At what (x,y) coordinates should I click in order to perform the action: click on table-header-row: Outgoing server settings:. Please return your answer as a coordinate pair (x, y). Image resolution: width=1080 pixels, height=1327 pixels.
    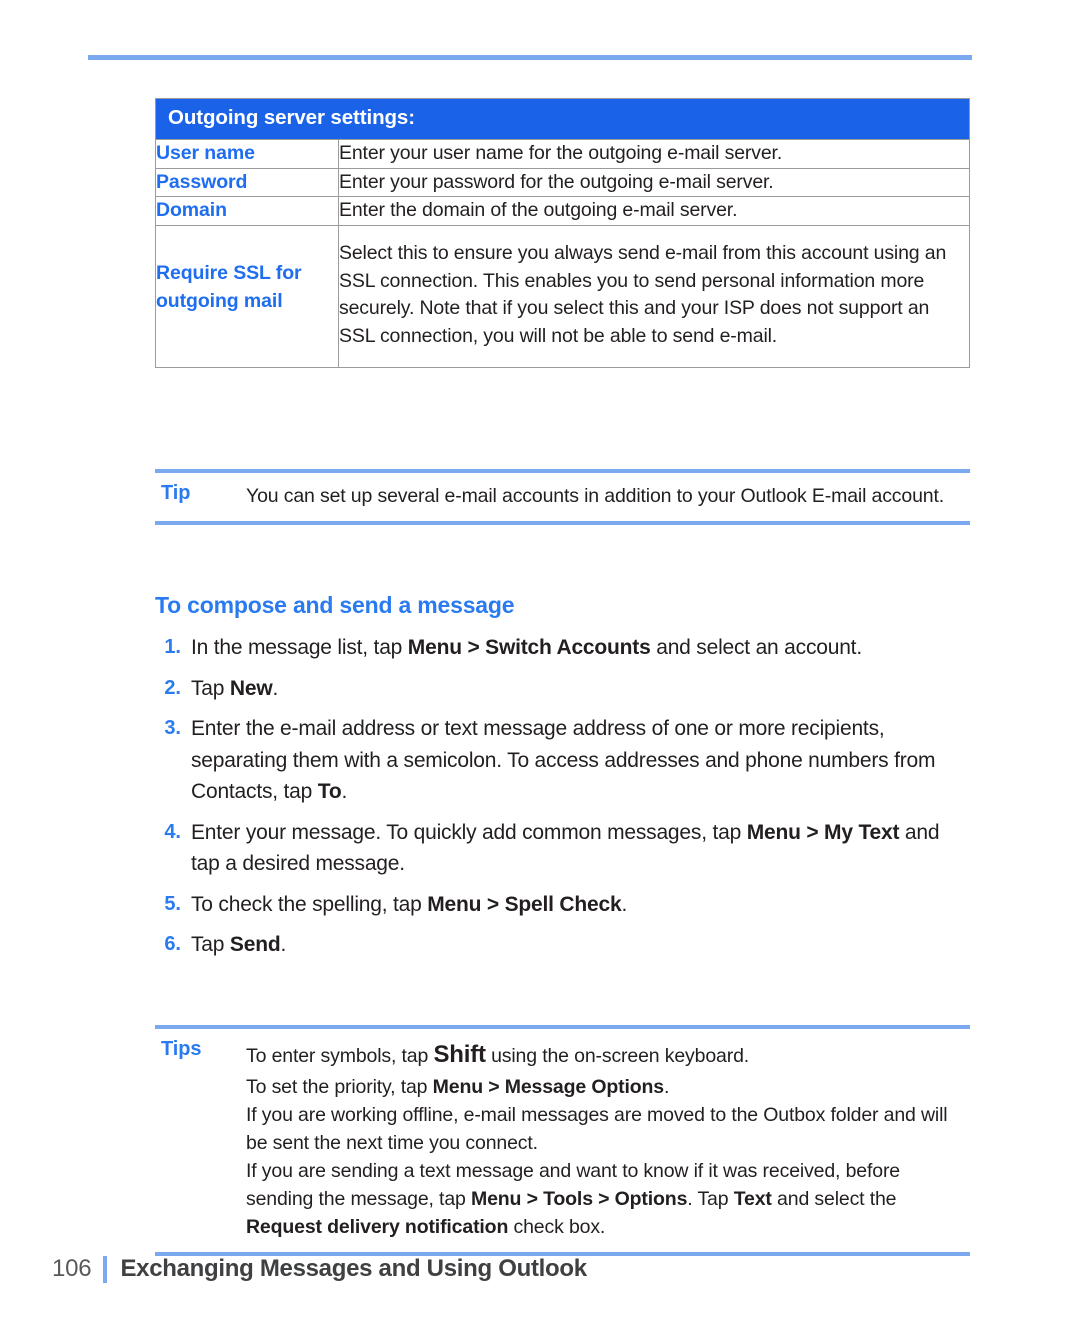
    Looking at the image, I should click on (562, 119).